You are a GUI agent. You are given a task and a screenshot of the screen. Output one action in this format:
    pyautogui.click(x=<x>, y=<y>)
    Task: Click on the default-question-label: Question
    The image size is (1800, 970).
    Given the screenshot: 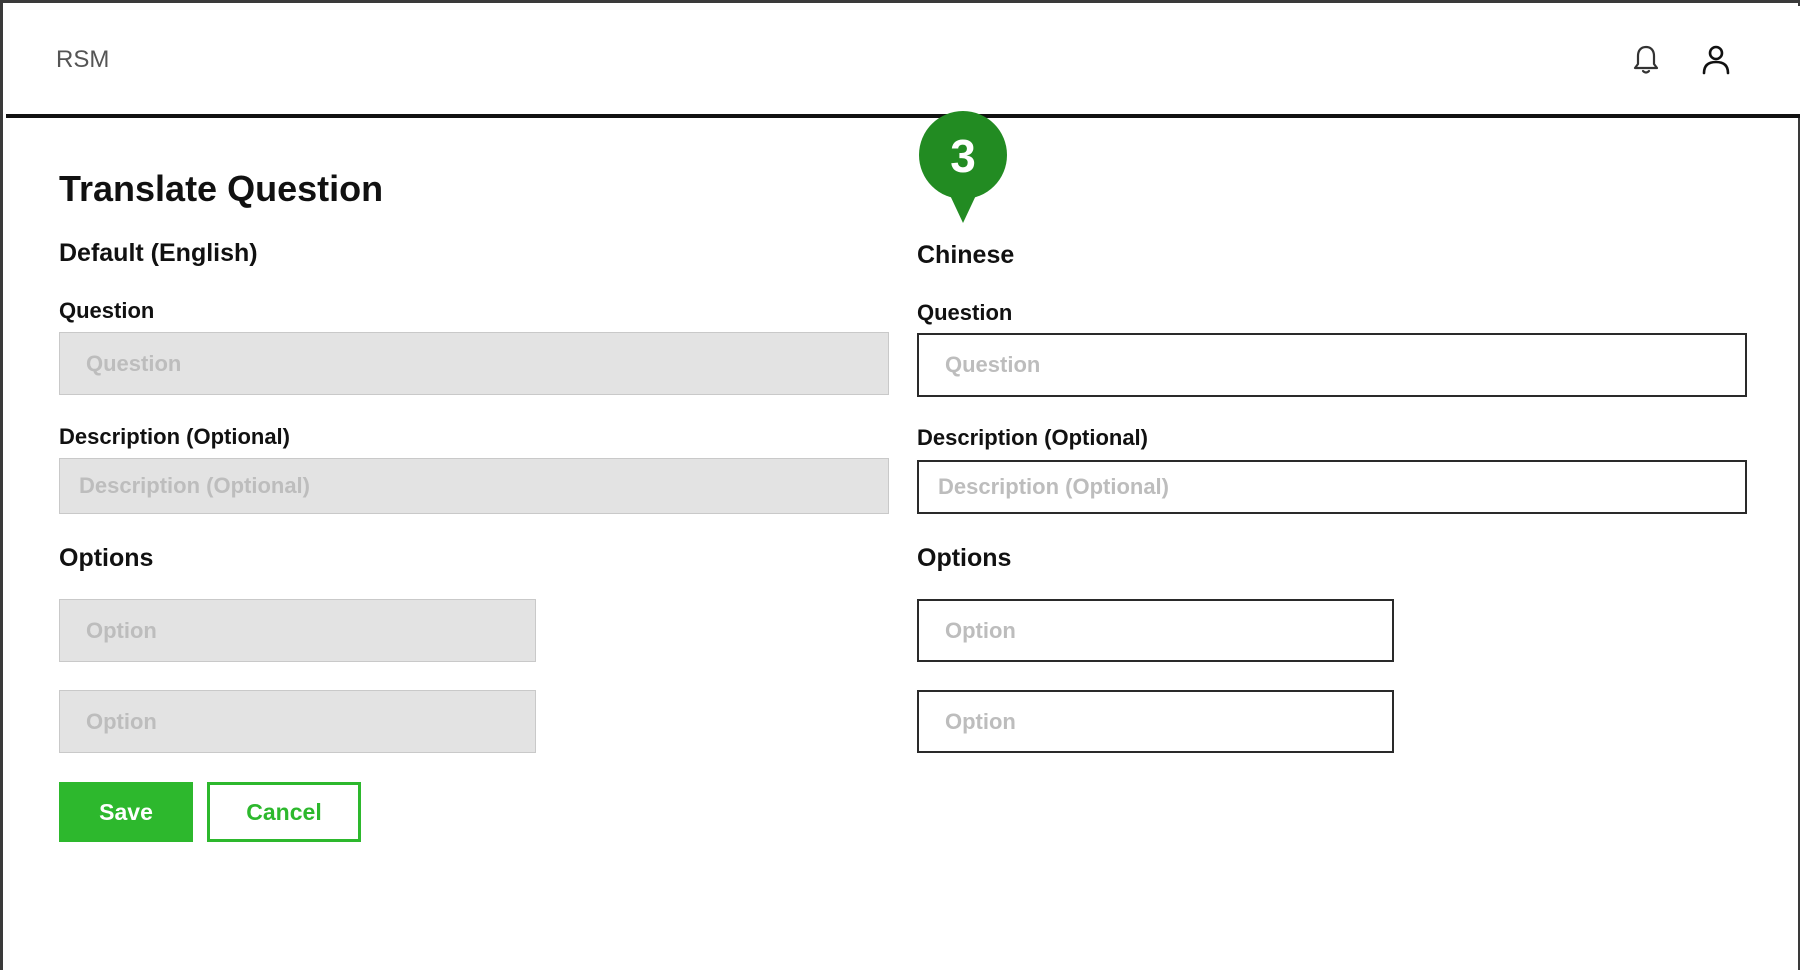 What is the action you would take?
    pyautogui.click(x=107, y=310)
    